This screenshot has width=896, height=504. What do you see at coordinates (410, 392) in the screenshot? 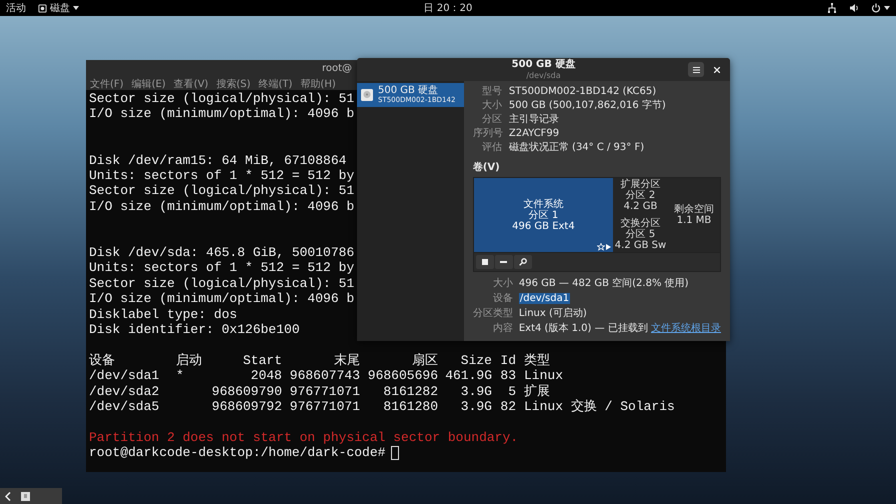
I see `table-cell-text: 8161282` at bounding box center [410, 392].